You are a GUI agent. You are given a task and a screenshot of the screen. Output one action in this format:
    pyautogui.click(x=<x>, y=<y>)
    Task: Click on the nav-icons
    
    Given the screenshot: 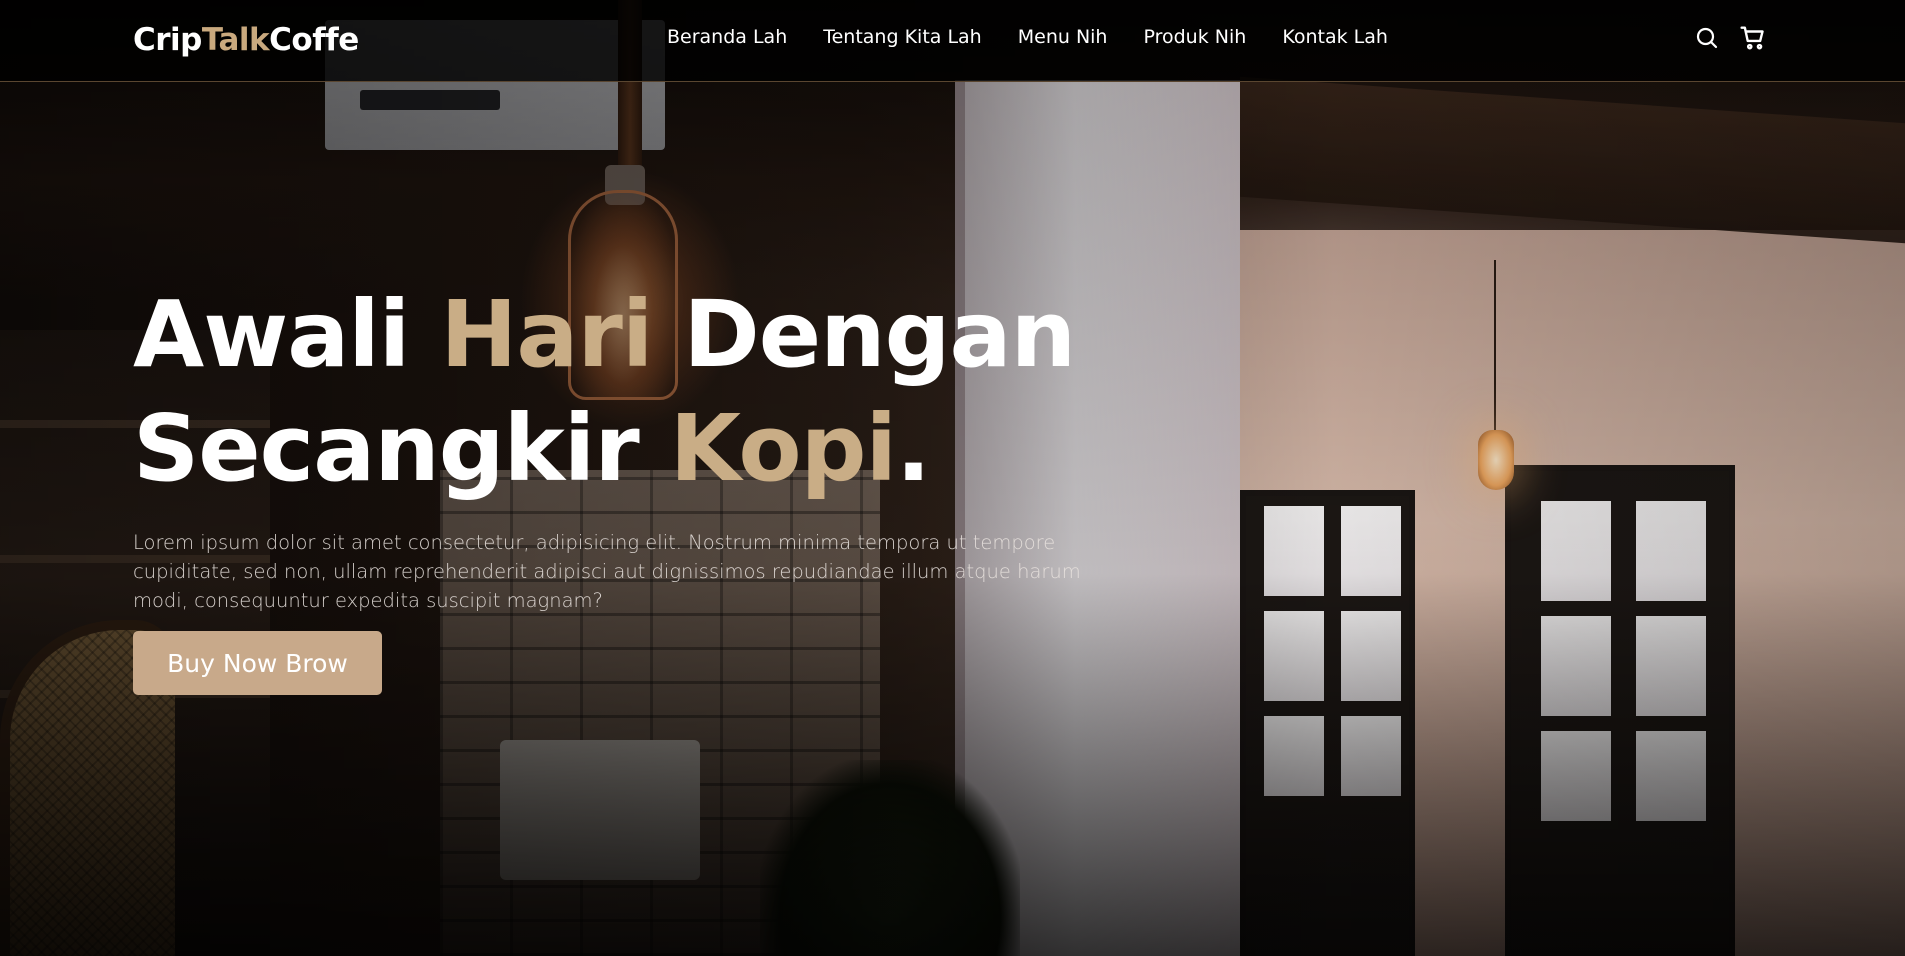 What is the action you would take?
    pyautogui.click(x=1730, y=38)
    